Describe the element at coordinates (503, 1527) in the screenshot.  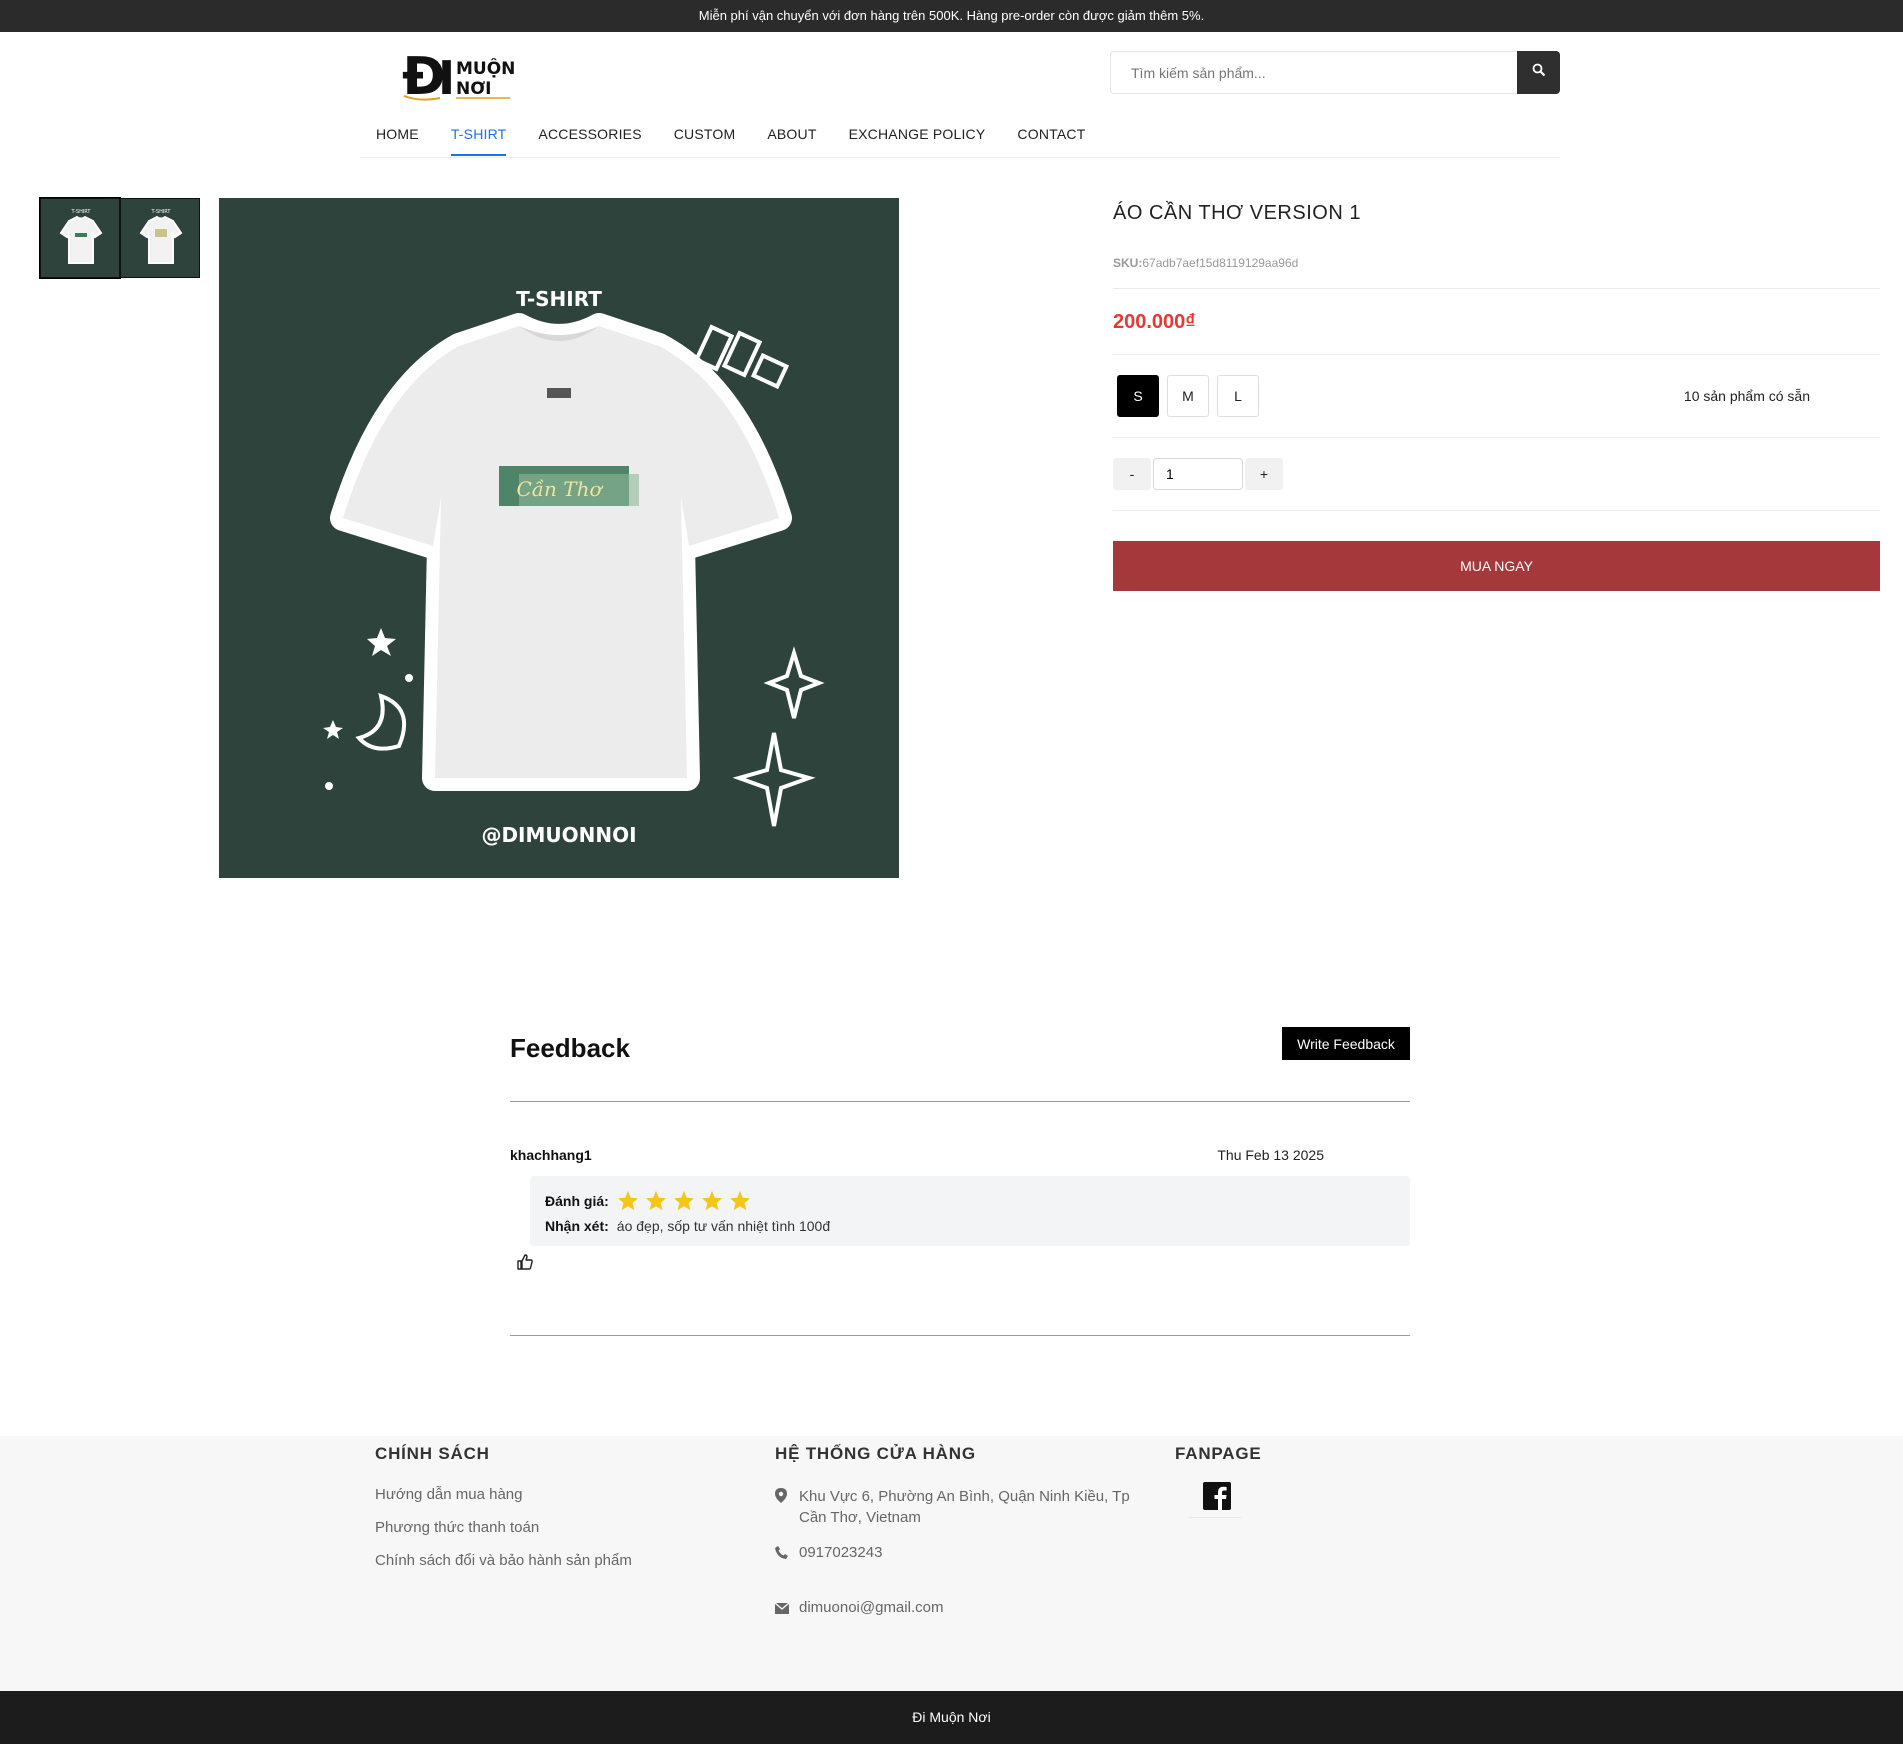
I see `footer-link-payment: Phương thức thanh toán` at that location.